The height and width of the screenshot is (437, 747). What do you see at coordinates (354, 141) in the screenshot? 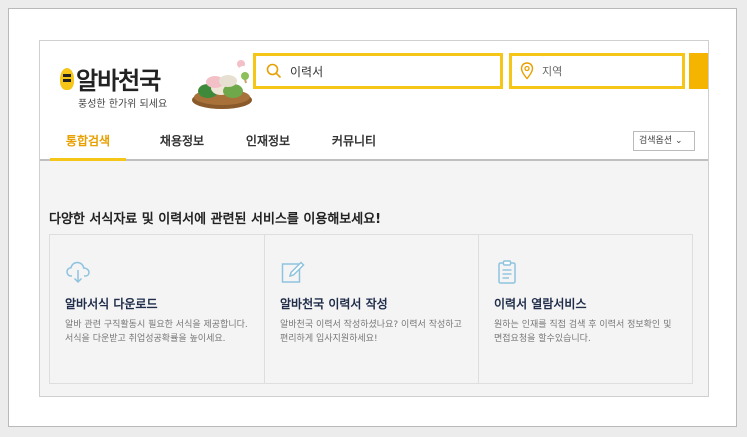
I see `tab-community: 커뮤니티` at bounding box center [354, 141].